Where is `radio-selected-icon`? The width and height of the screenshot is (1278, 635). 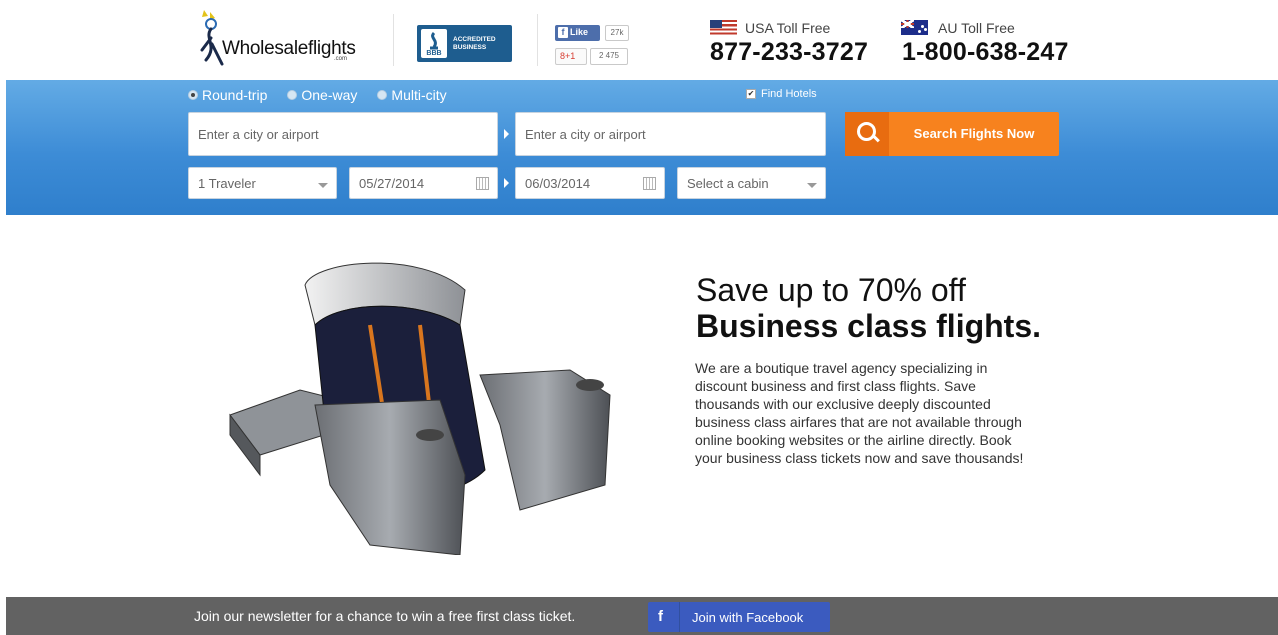 radio-selected-icon is located at coordinates (193, 95).